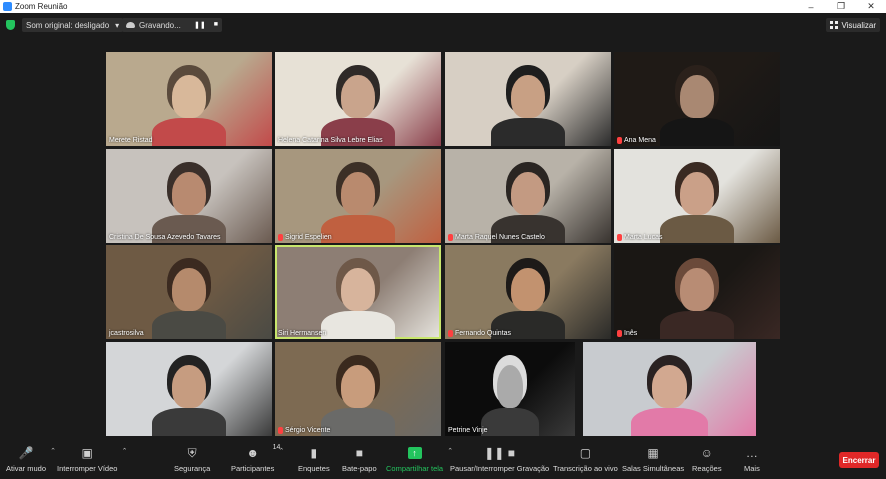 Image resolution: width=886 pixels, height=479 pixels. Describe the element at coordinates (189, 292) in the screenshot. I see `participant-video-tile: jcastrosilva` at that location.